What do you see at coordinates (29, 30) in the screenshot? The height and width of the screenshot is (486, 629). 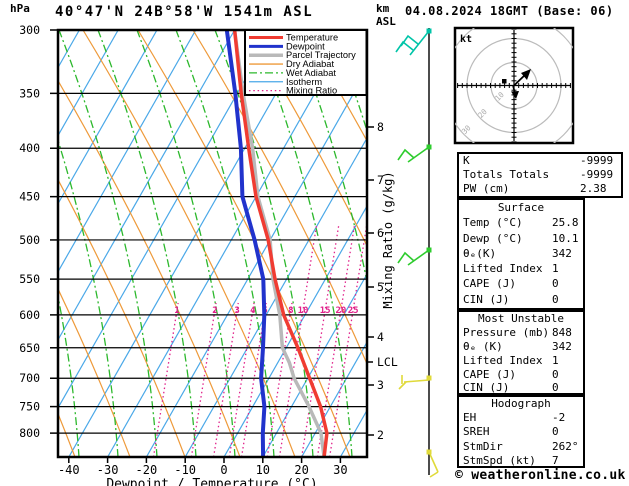 I see `pressure-tick-label: 300` at bounding box center [29, 30].